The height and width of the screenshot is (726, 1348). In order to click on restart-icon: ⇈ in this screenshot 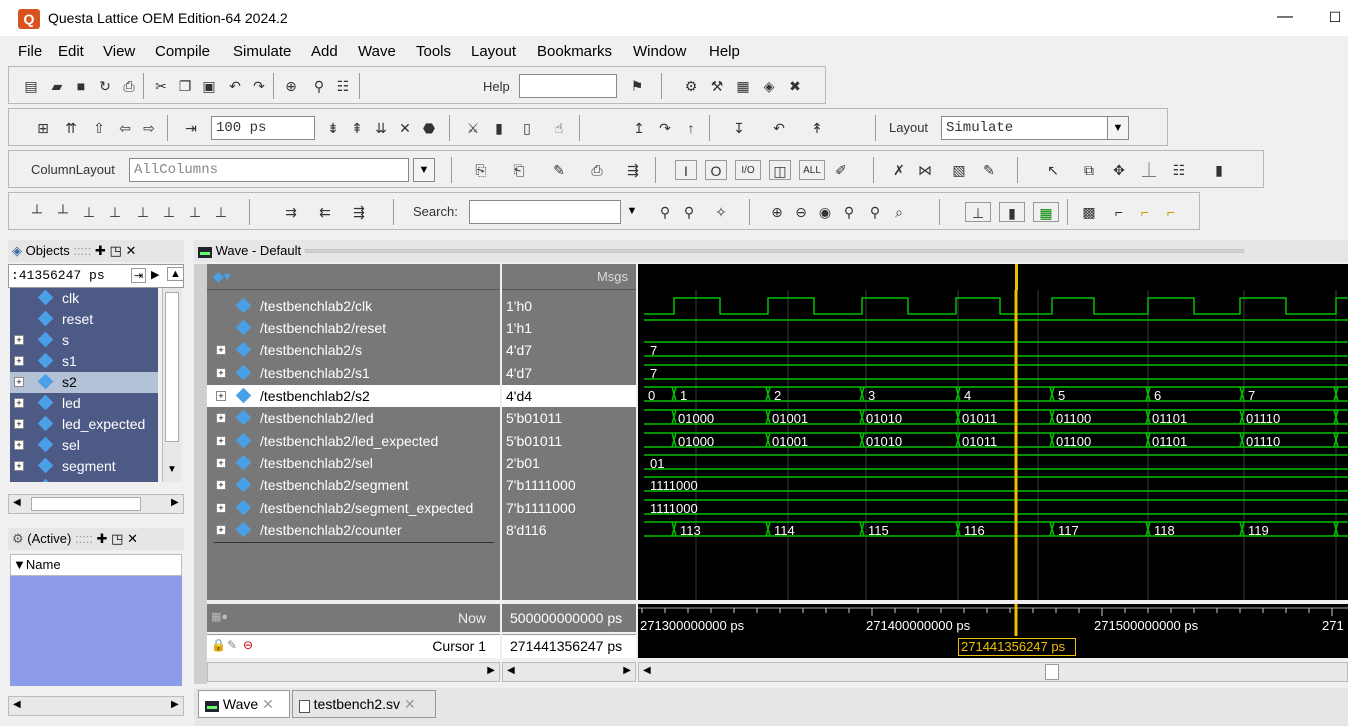, I will do `click(71, 128)`.